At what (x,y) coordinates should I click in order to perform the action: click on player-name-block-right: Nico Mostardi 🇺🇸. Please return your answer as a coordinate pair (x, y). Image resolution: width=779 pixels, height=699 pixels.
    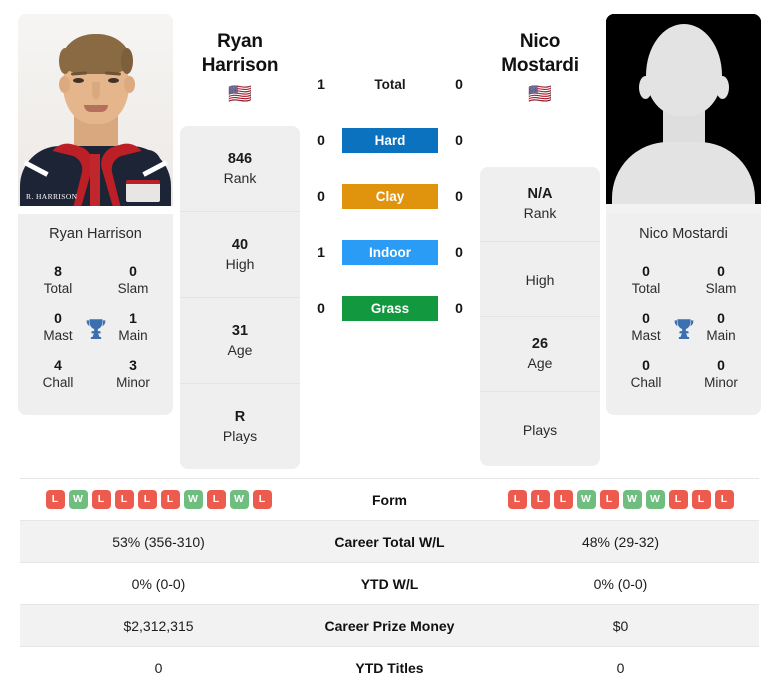
    Looking at the image, I should click on (540, 67).